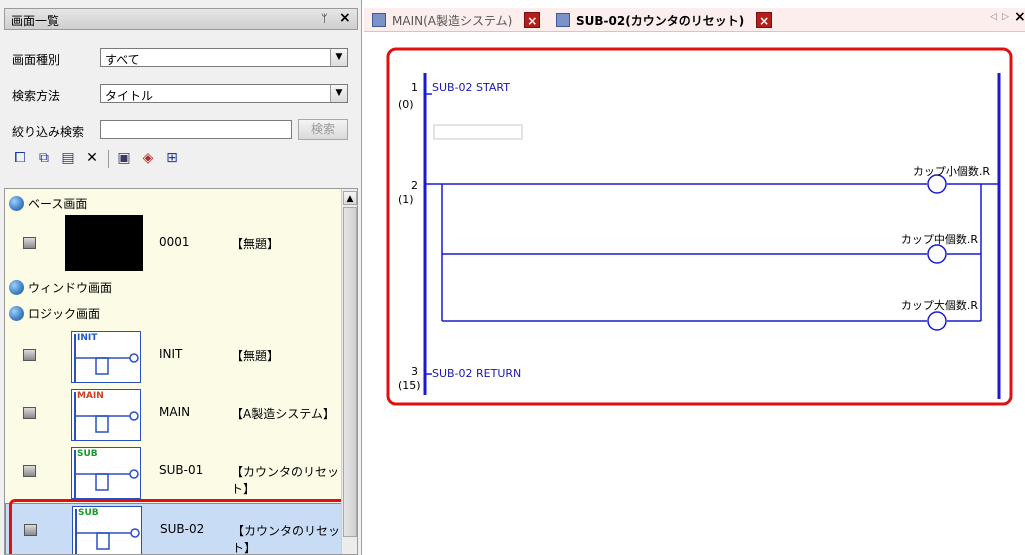 Image resolution: width=1025 pixels, height=555 pixels. Describe the element at coordinates (283, 414) in the screenshot. I see `screen-title: 【A製造システム】` at that location.